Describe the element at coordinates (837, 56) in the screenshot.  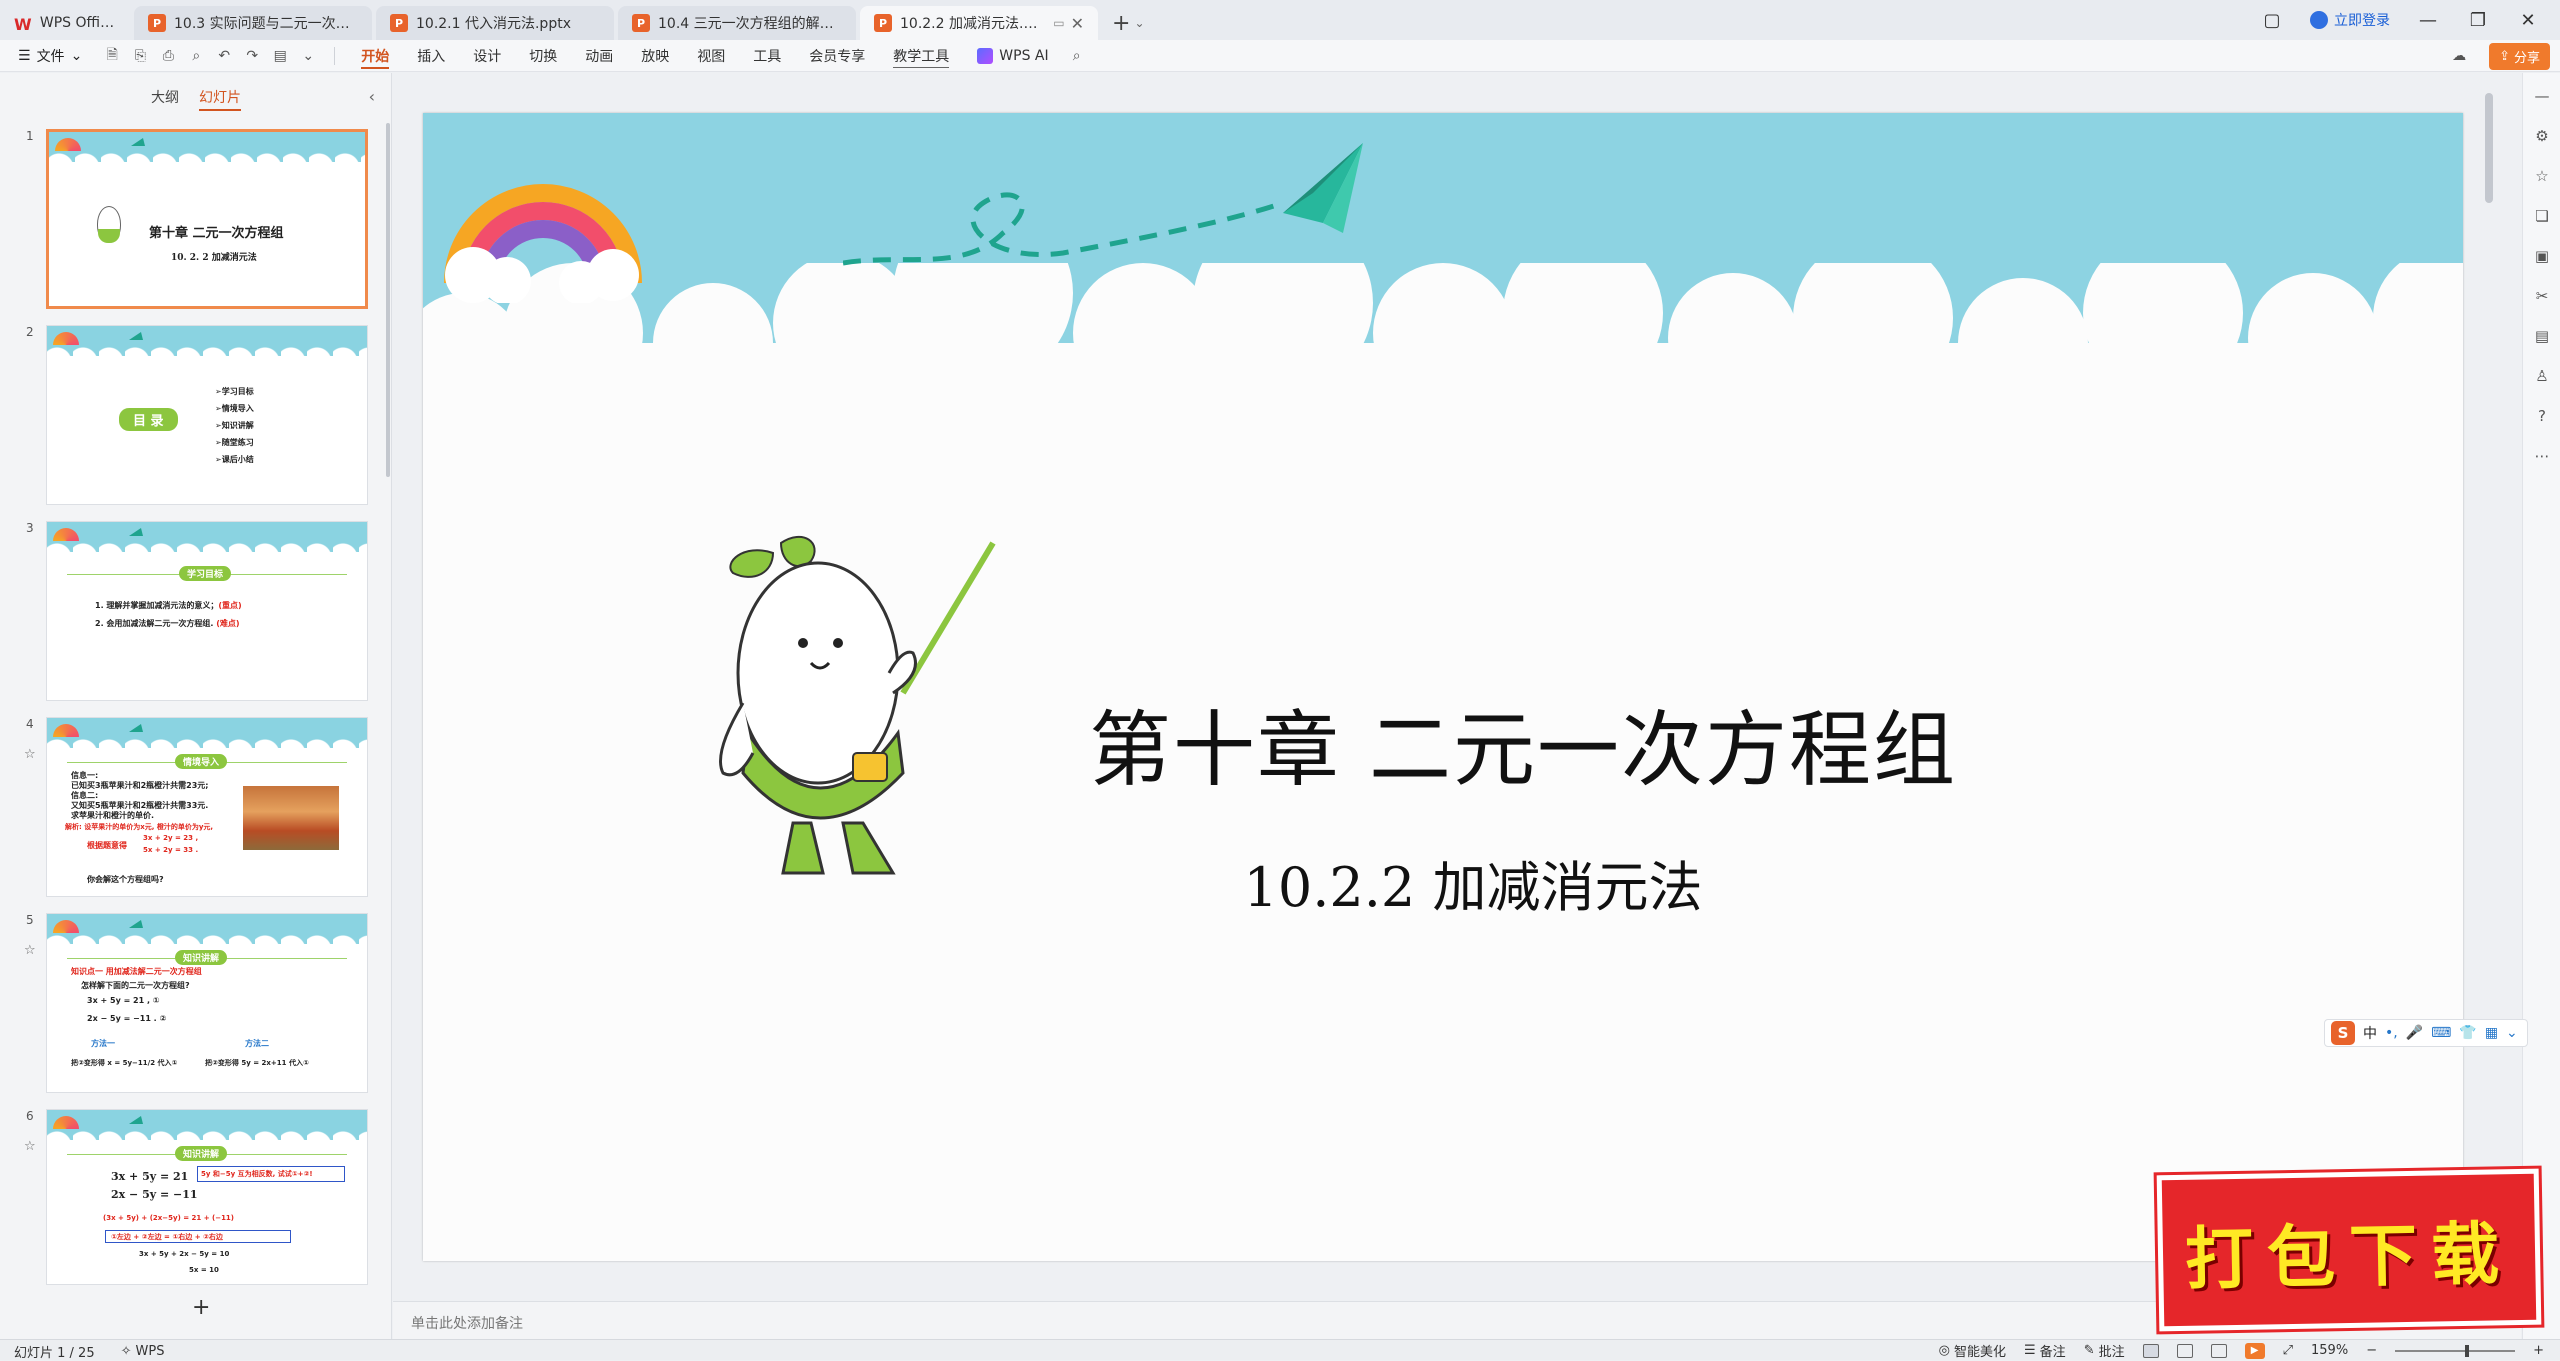
I see `menu-tab-member: 会员专享` at that location.